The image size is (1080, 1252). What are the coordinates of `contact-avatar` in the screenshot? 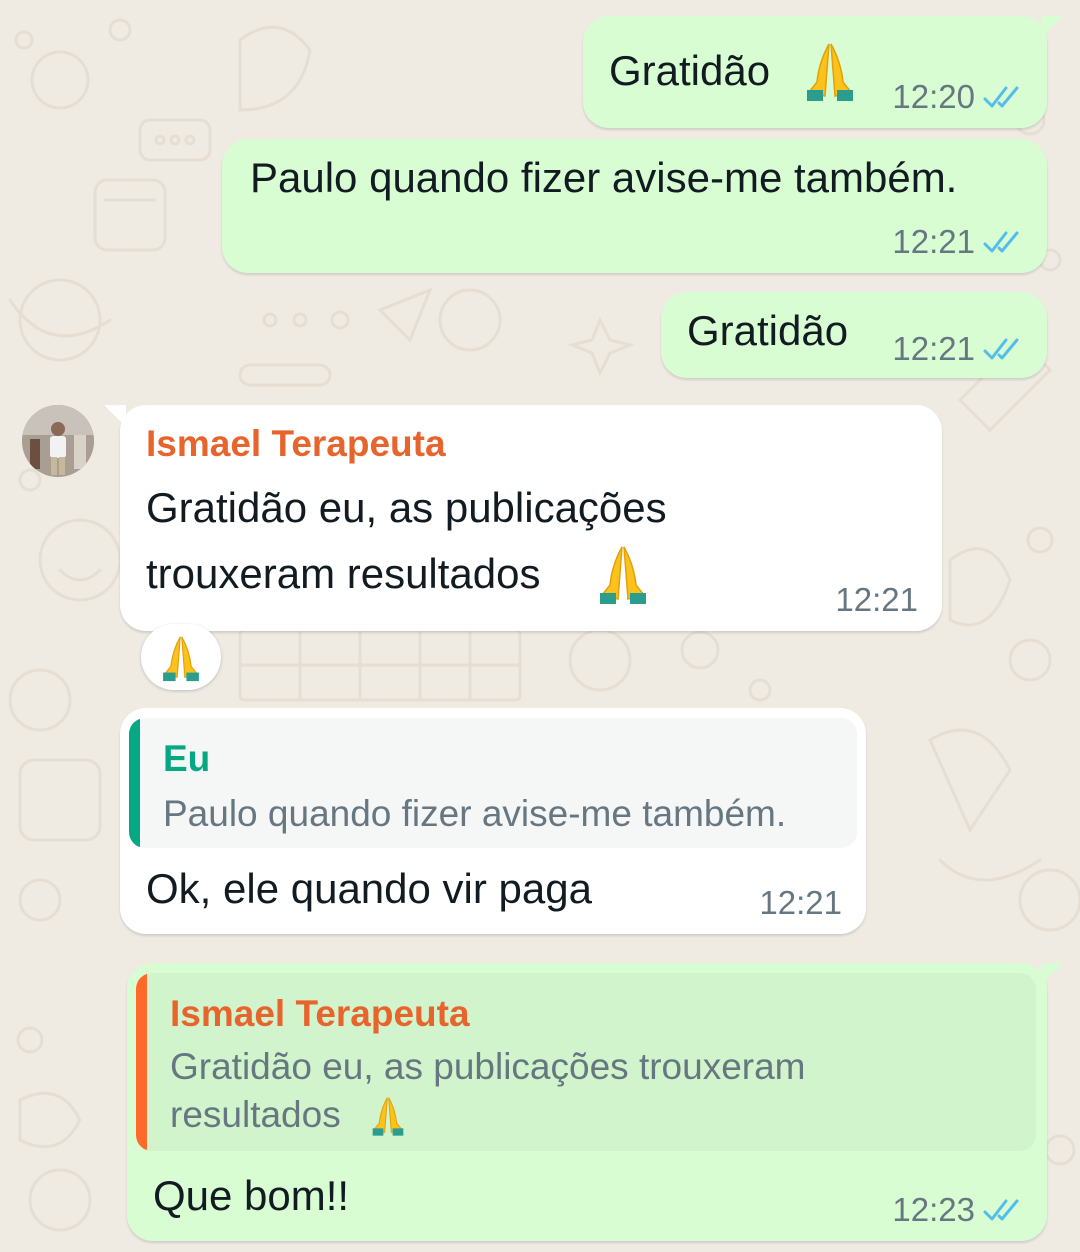 It's located at (58, 441).